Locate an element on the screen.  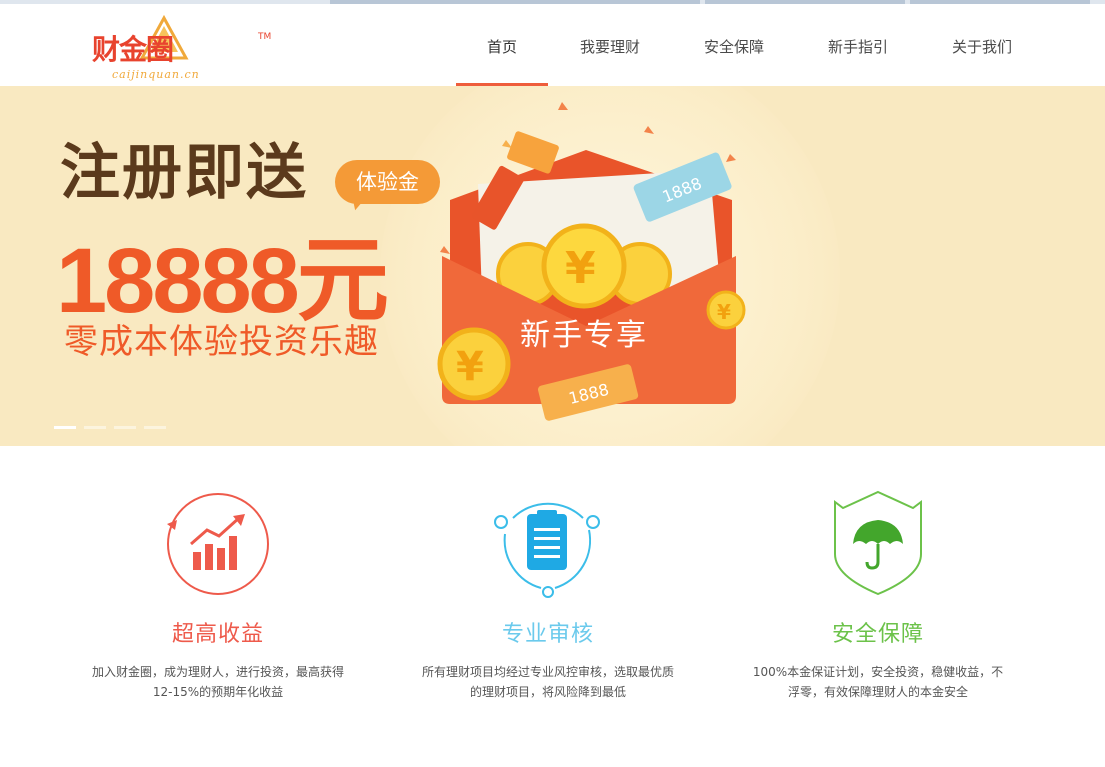
feature-desc-line-2: 浮零，有效保障理财人的本金安全 is located at coordinates (877, 692).